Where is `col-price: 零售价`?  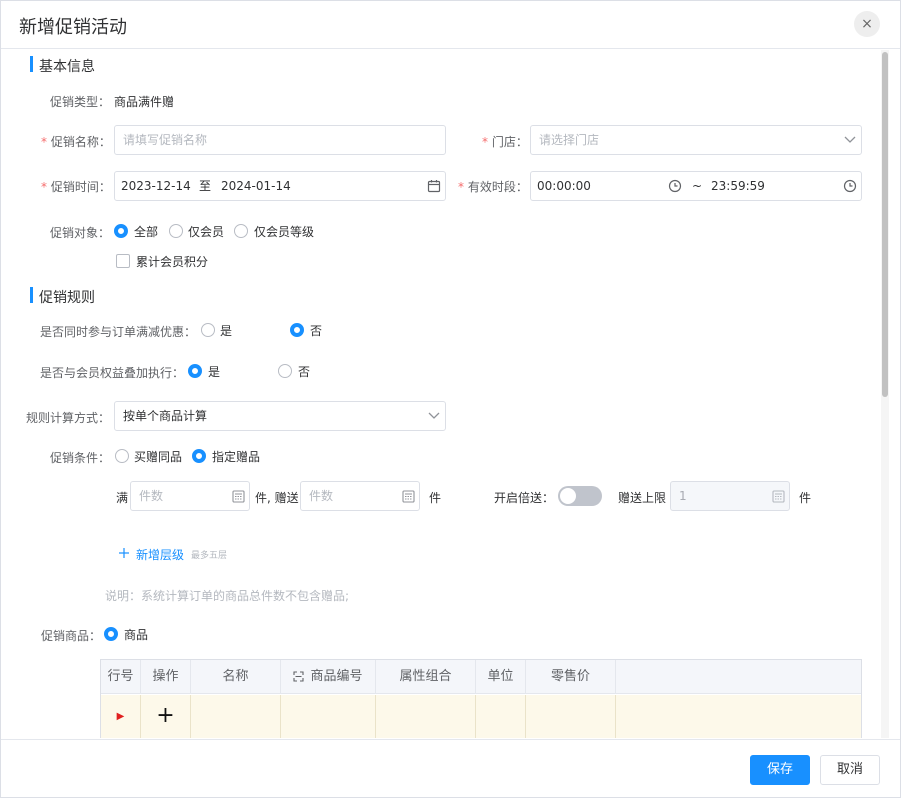 col-price: 零售价 is located at coordinates (571, 677).